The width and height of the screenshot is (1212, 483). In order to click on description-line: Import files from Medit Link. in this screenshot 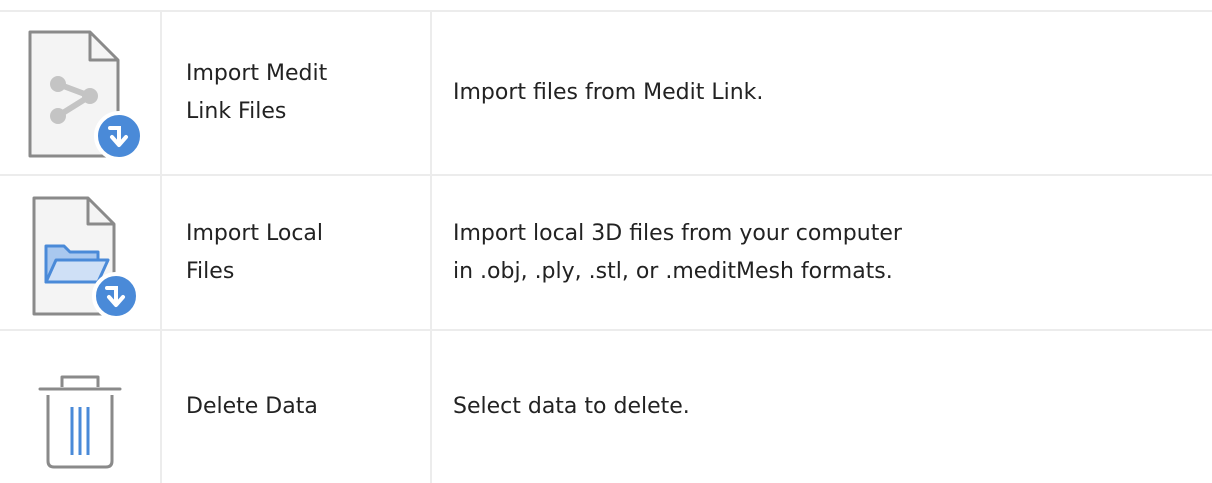, I will do `click(608, 92)`.